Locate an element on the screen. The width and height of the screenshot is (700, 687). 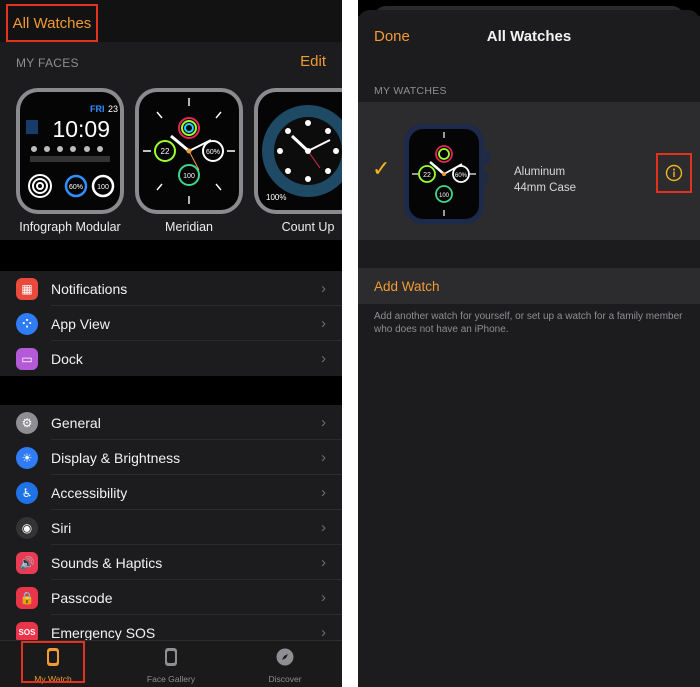
settings-row-general: ⚙ General › is located at coordinates (171, 422).